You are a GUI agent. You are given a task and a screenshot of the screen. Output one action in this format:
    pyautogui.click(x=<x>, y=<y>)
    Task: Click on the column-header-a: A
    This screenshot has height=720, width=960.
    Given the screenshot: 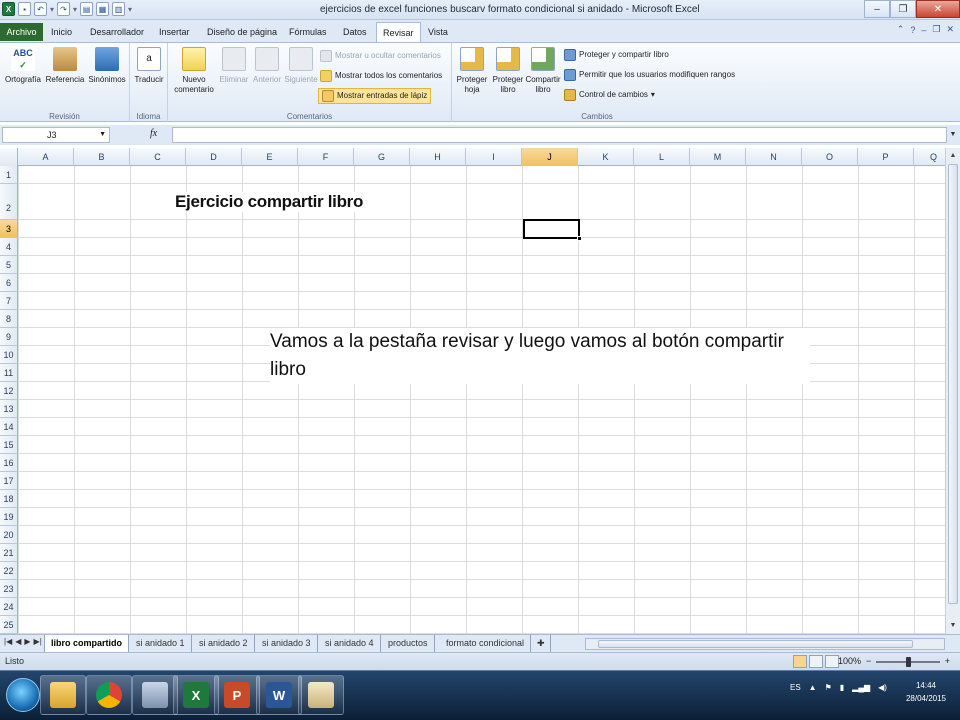 What is the action you would take?
    pyautogui.click(x=46, y=157)
    